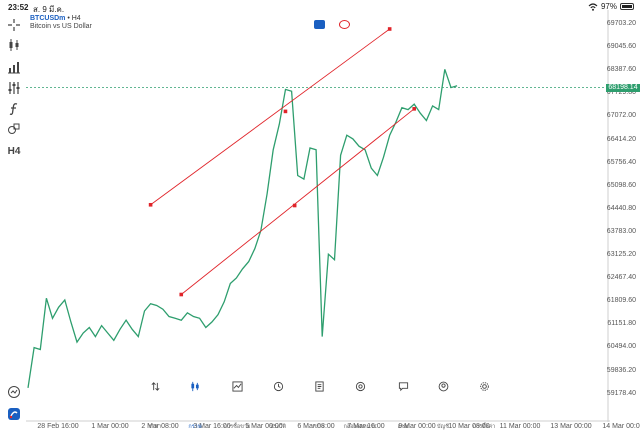 The height and width of the screenshot is (447, 640). What do you see at coordinates (621, 23) in the screenshot?
I see `price-tick-label: 69703.20` at bounding box center [621, 23].